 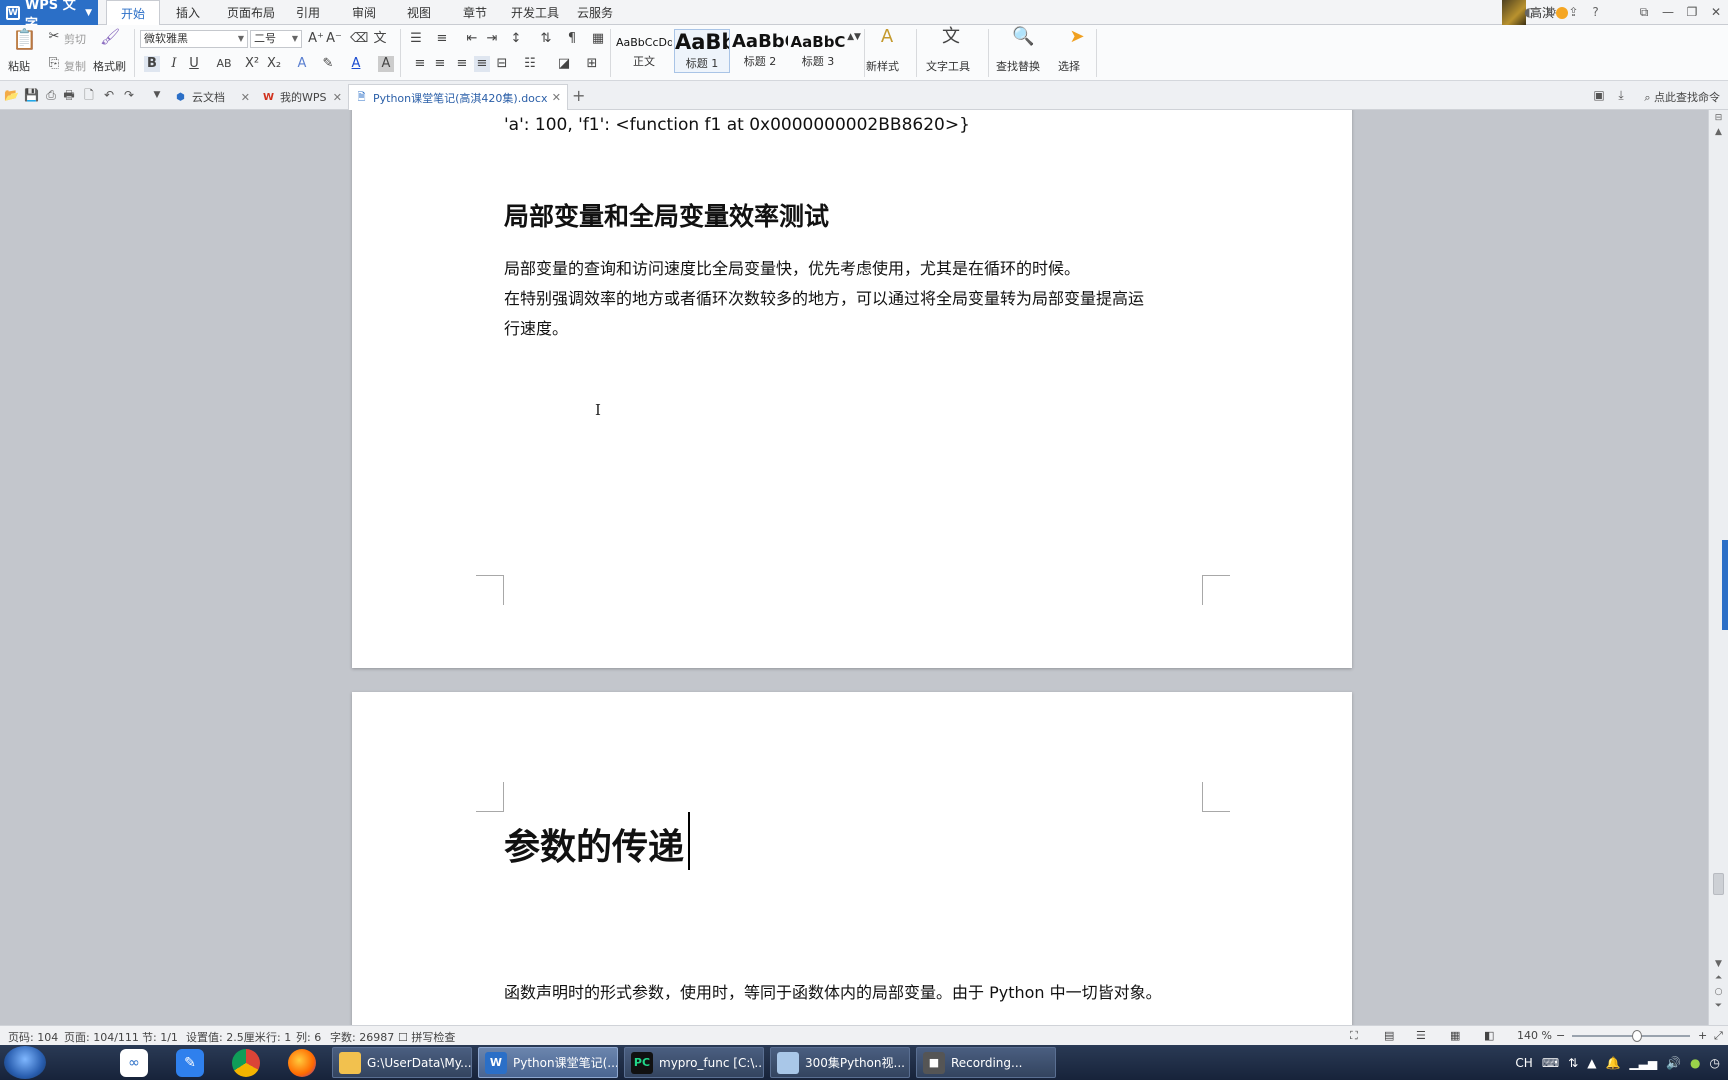 I want to click on keyboard-icon: ⌨, so click(x=1550, y=1063).